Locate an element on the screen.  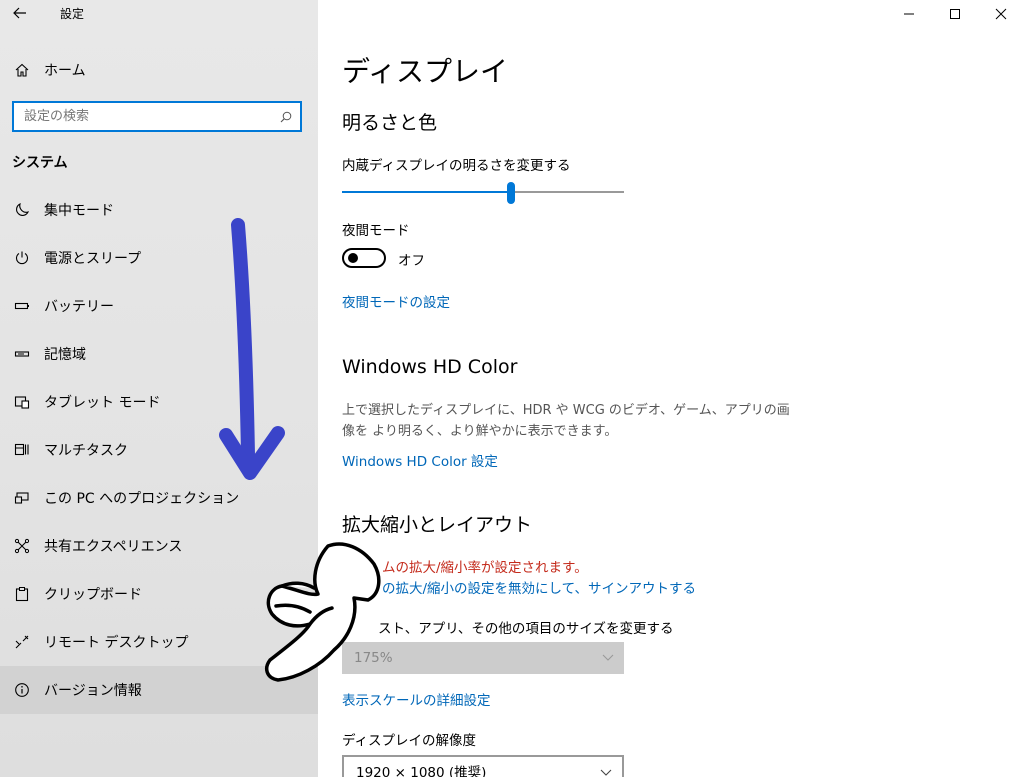
night-mode-settings-link: 夜間モードの設定 is located at coordinates (396, 301).